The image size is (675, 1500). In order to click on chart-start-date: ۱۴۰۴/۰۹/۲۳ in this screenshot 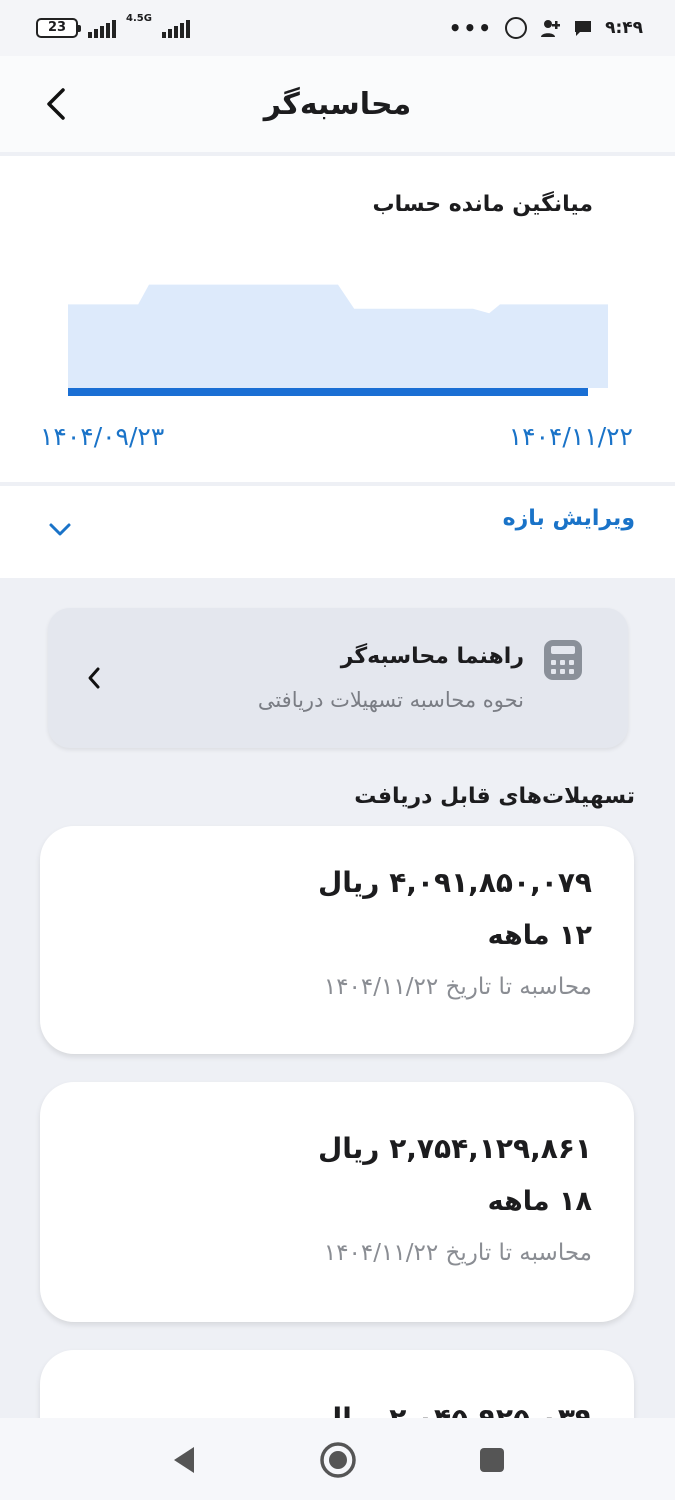, I will do `click(102, 436)`.